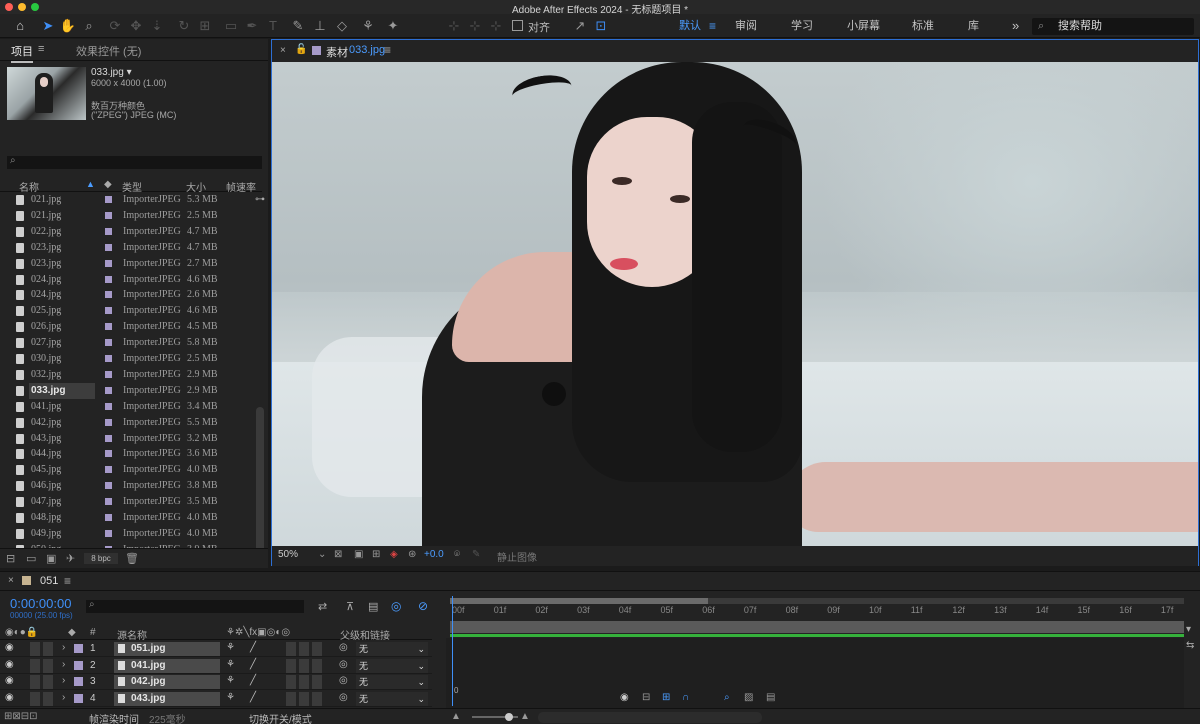 This screenshot has height=724, width=1200. What do you see at coordinates (67, 581) in the screenshot?
I see `timeline-menu-icon: ≡` at bounding box center [67, 581].